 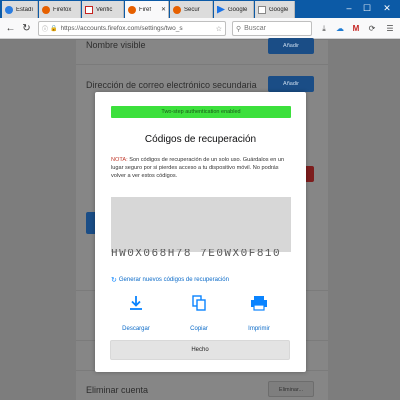 What do you see at coordinates (387, 8) in the screenshot?
I see `close-window-icon: ✕` at bounding box center [387, 8].